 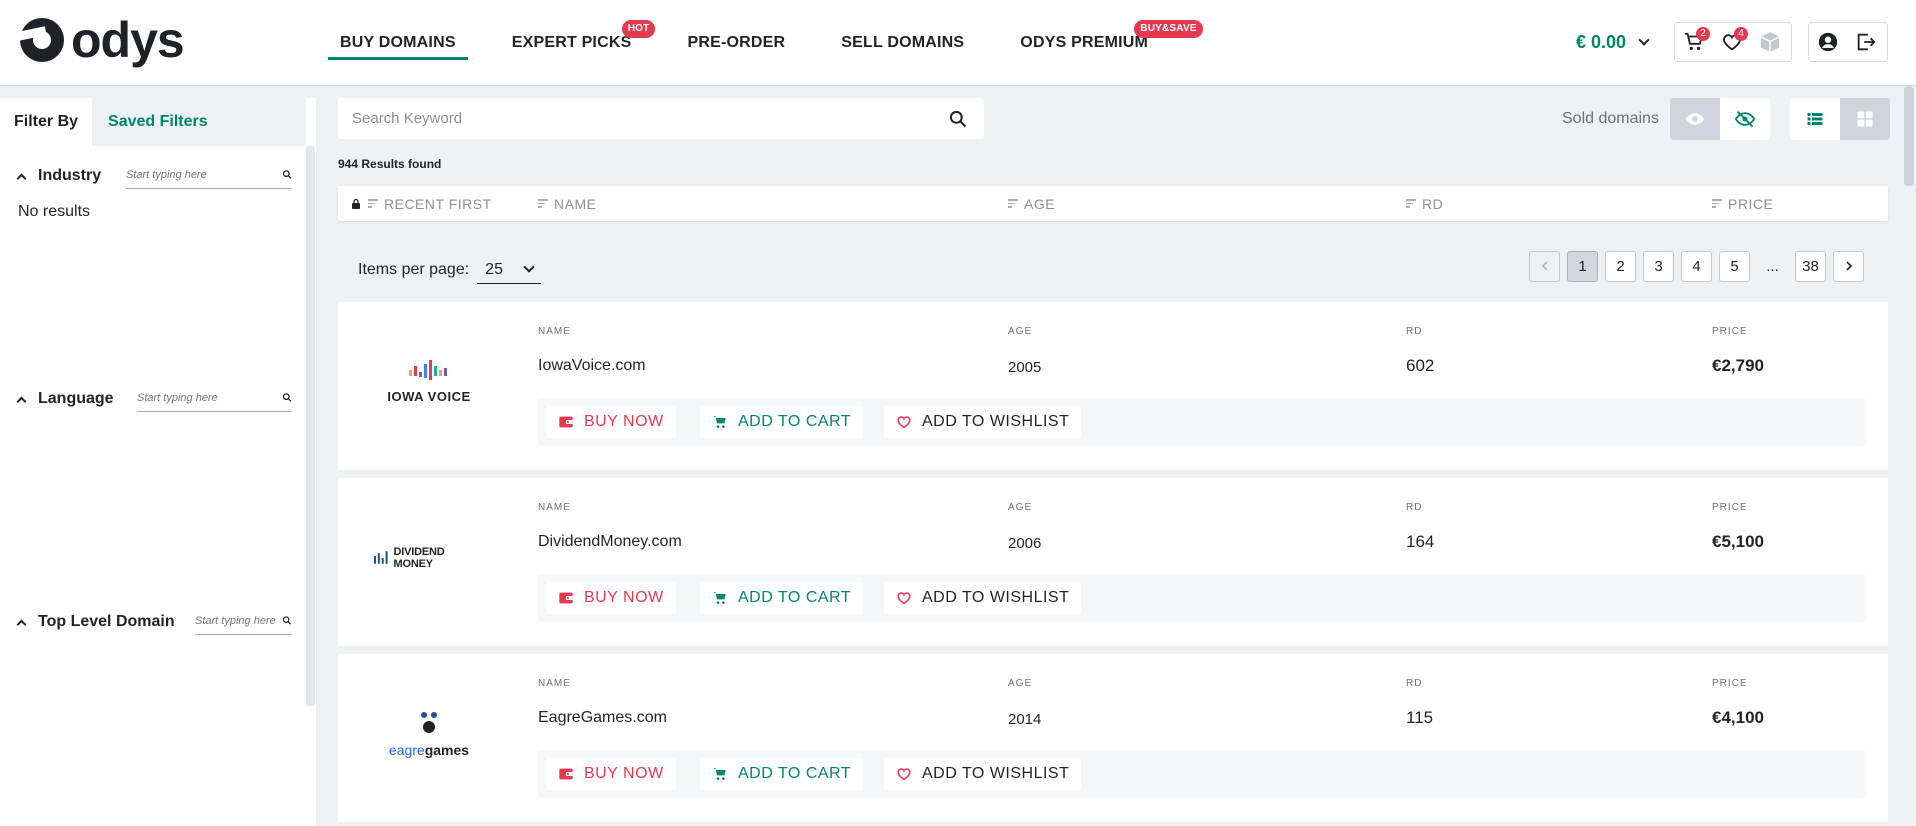 I want to click on wishlist-button: 4, so click(x=1732, y=42).